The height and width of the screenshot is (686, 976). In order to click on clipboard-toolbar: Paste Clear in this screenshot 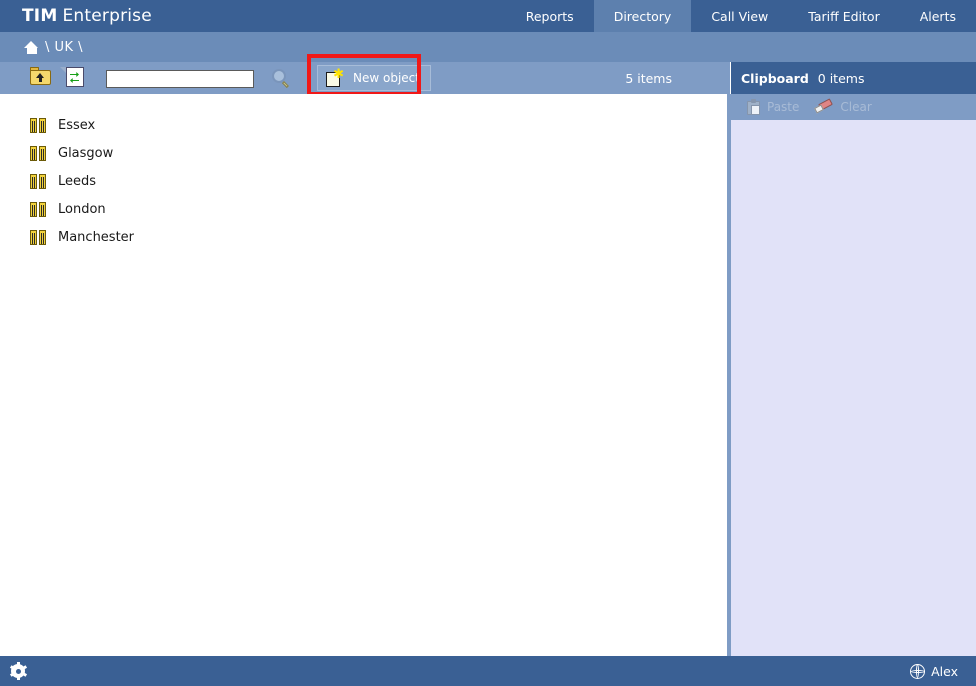, I will do `click(853, 107)`.